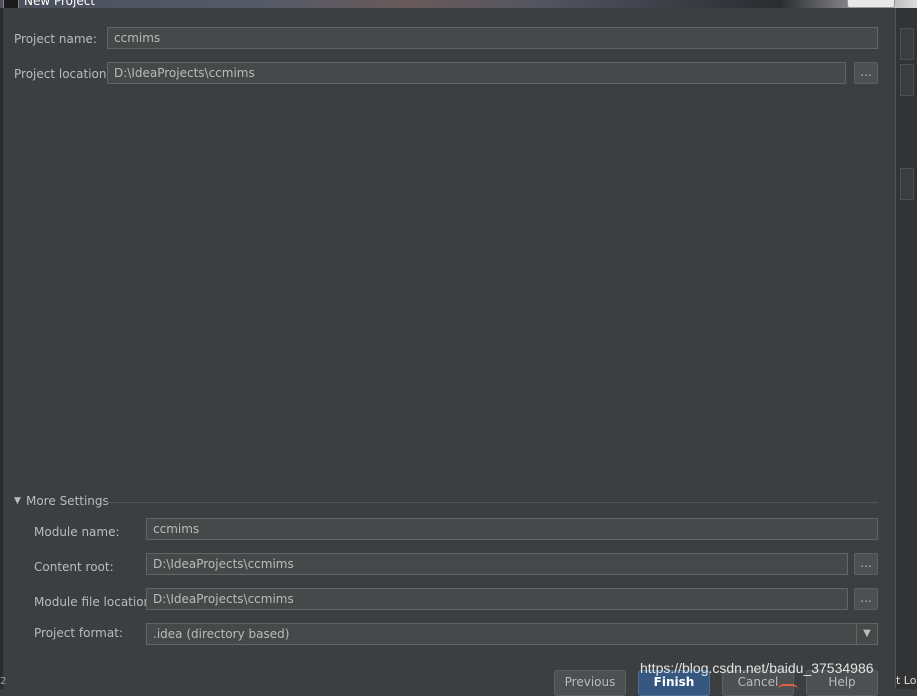  What do you see at coordinates (55, 39) in the screenshot?
I see `project-name-label: Project name:` at bounding box center [55, 39].